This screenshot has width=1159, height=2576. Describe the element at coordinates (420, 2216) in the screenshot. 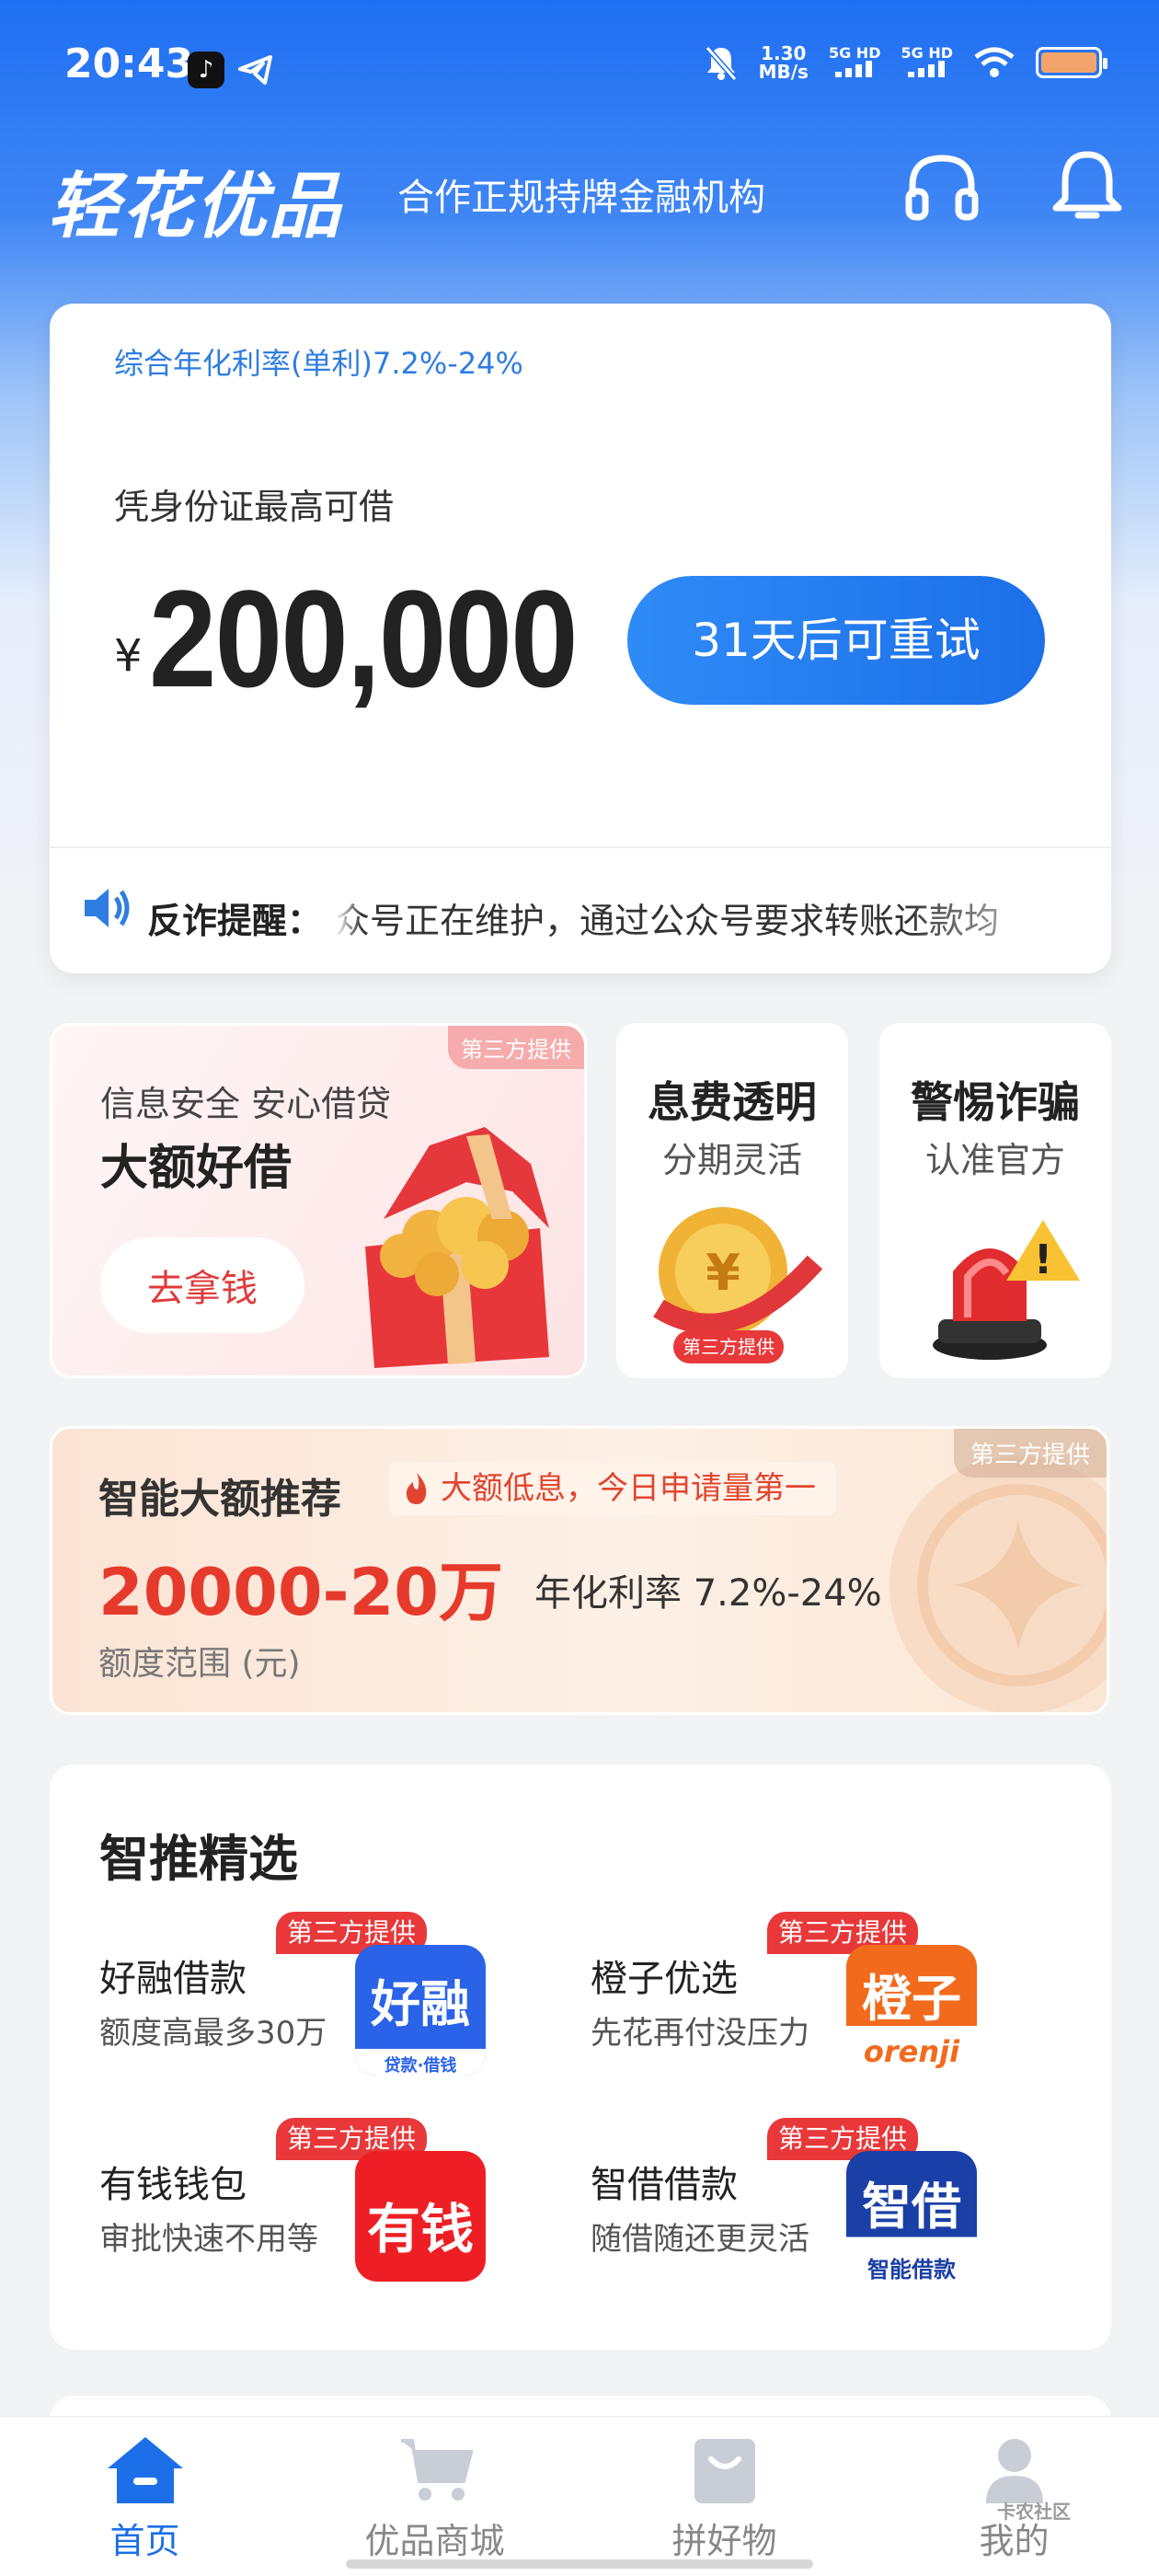

I see `youqian-logo: 有钱` at that location.